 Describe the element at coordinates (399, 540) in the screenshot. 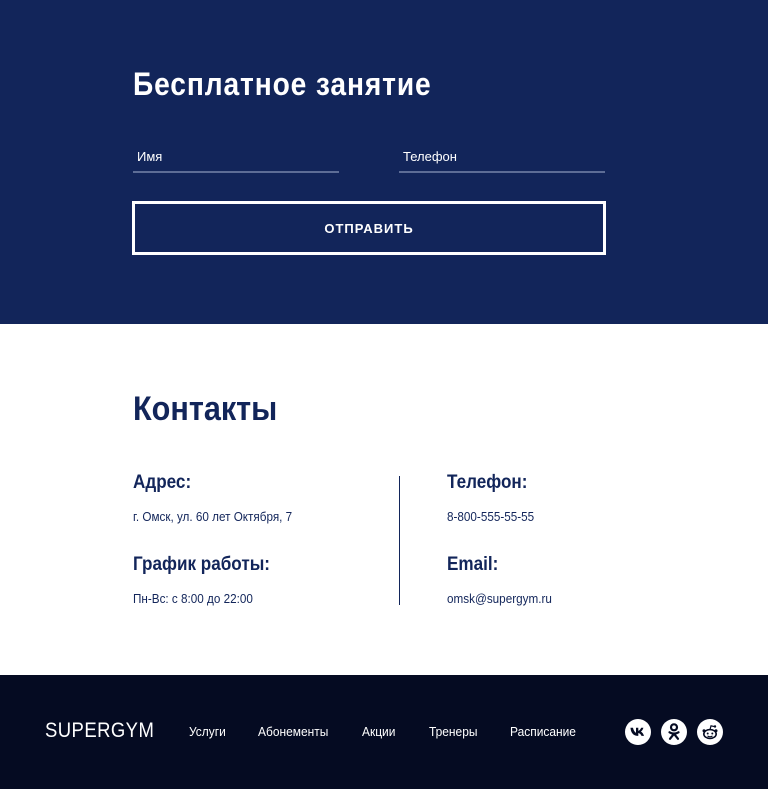

I see `contacts-divider` at that location.